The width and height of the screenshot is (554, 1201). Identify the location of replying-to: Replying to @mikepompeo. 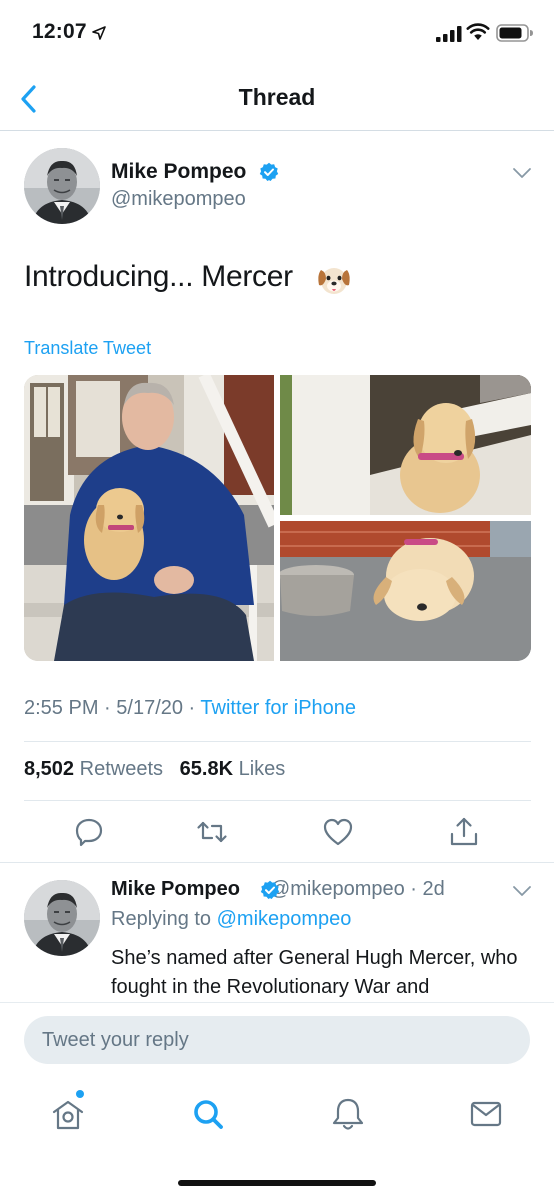
(231, 919).